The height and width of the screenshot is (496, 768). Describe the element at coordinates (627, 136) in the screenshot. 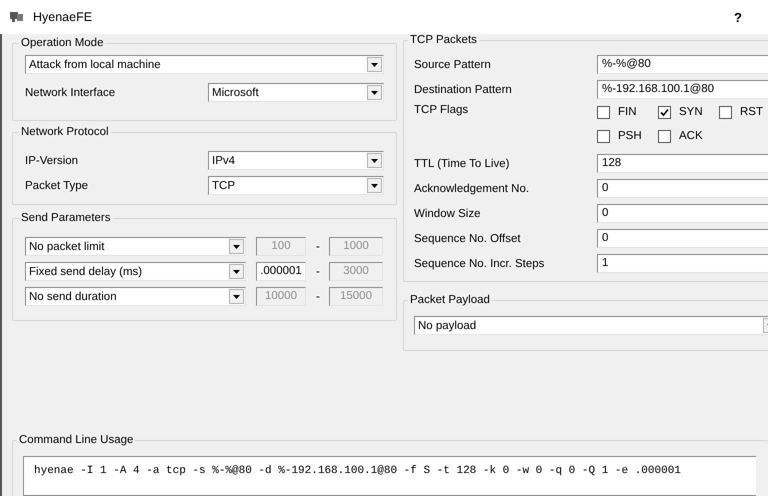

I see `flag-checkbox: PSH` at that location.